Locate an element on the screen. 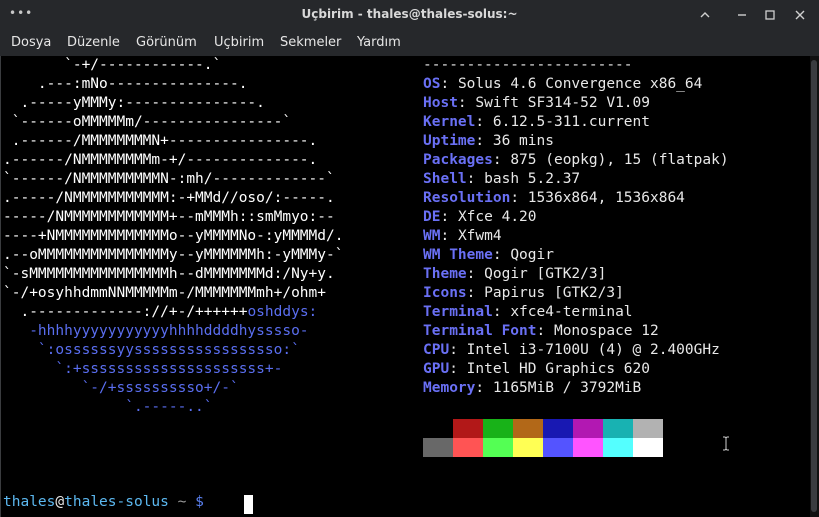 The height and width of the screenshot is (517, 819). info-value: Qogir is located at coordinates (532, 255).